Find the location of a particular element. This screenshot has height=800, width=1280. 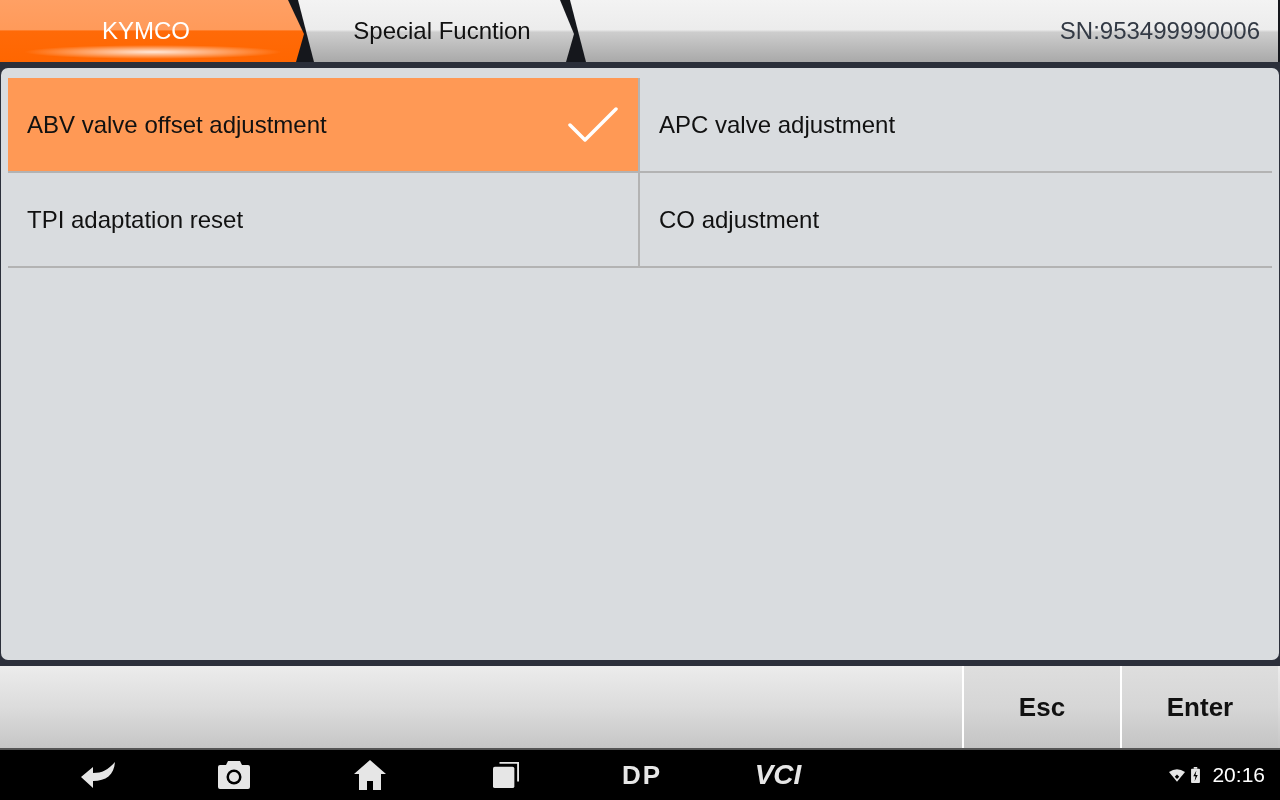

clock-time: 20:16 is located at coordinates (1238, 775).